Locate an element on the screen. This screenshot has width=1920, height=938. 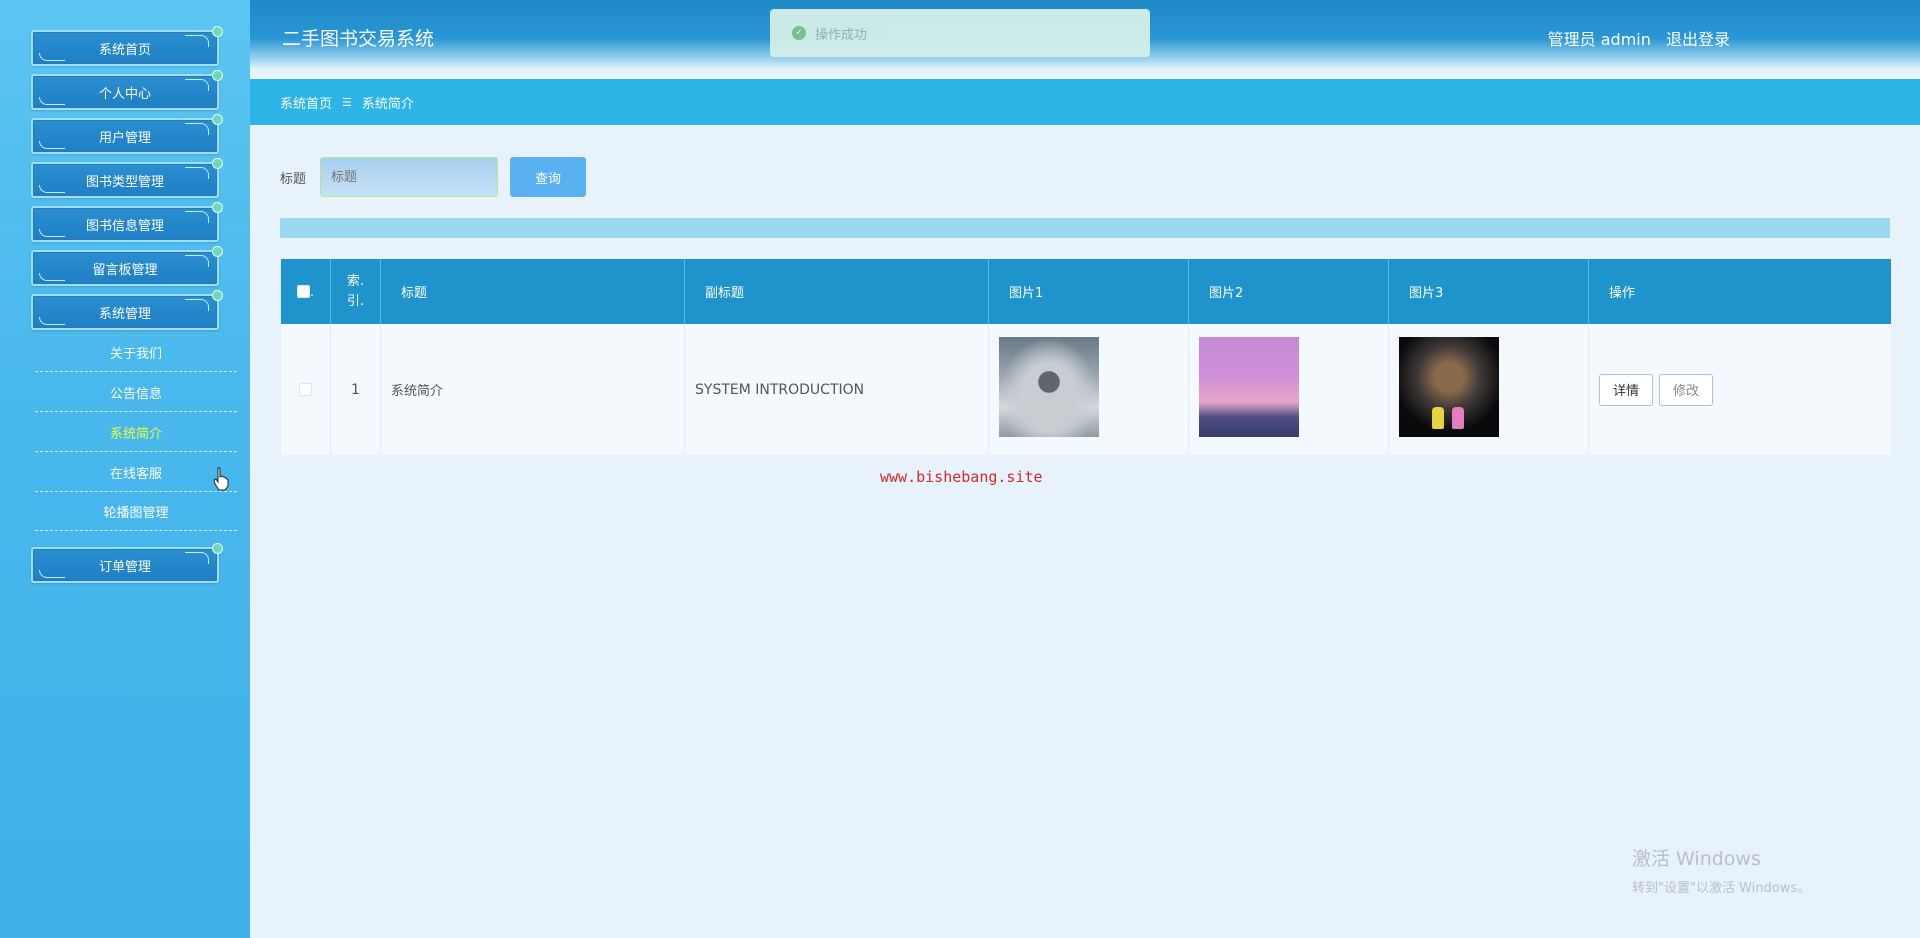
row-subtitle: SYSTEM INTRODUCTION is located at coordinates (837, 389).